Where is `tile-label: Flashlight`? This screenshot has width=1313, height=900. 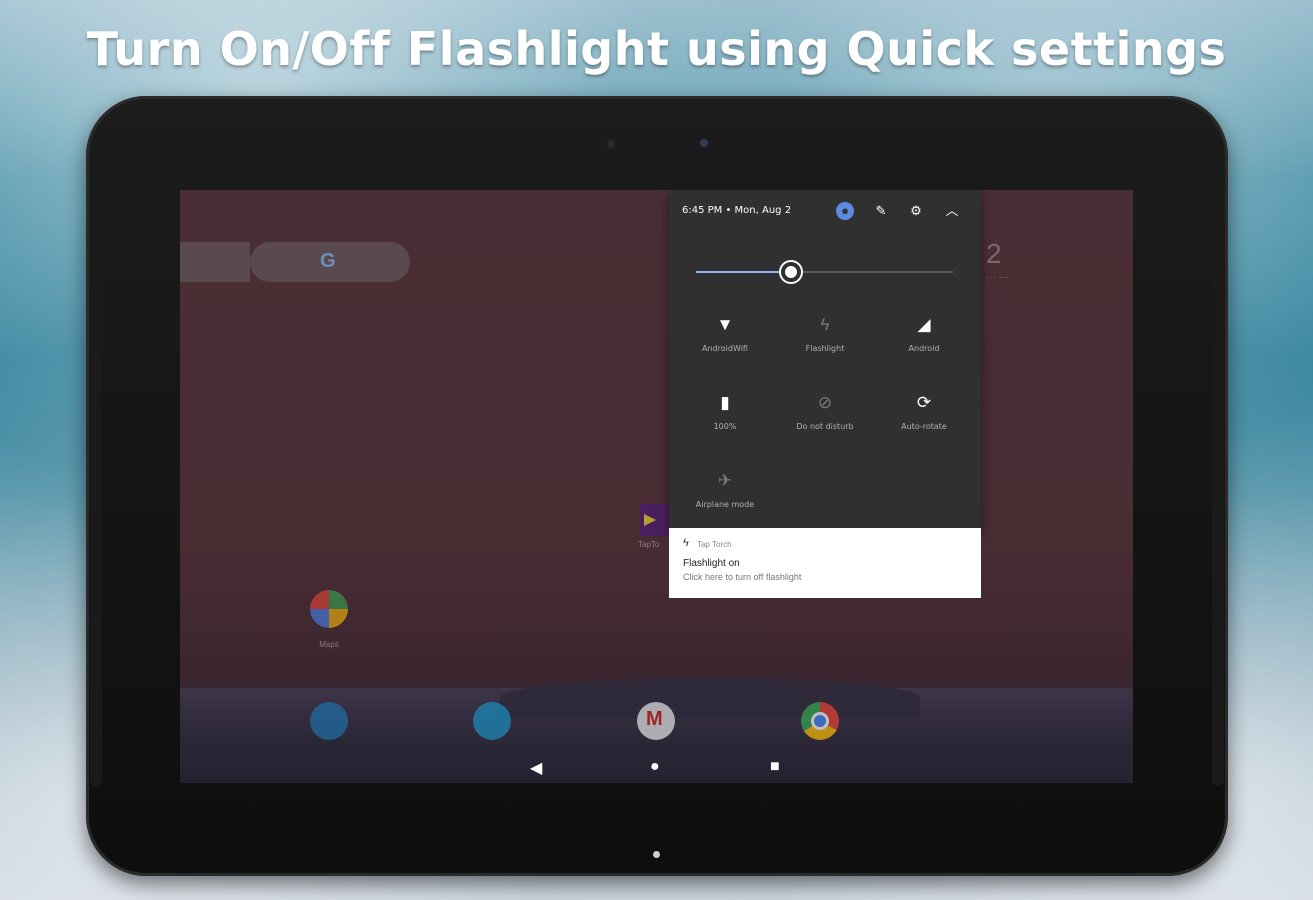
tile-label: Flashlight is located at coordinates (825, 348).